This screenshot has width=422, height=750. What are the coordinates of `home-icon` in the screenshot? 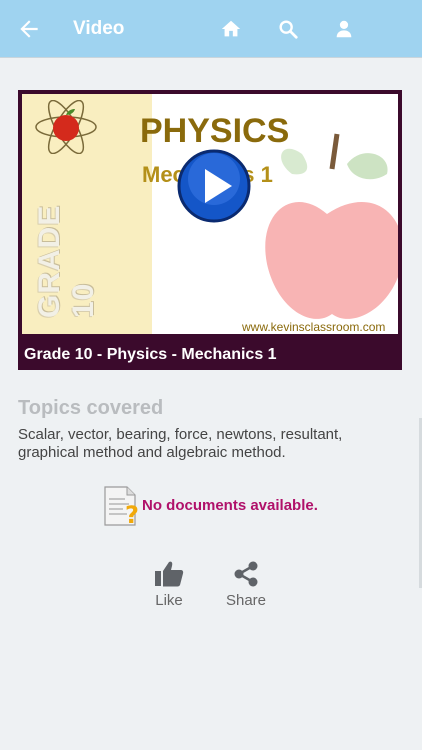 It's located at (231, 29).